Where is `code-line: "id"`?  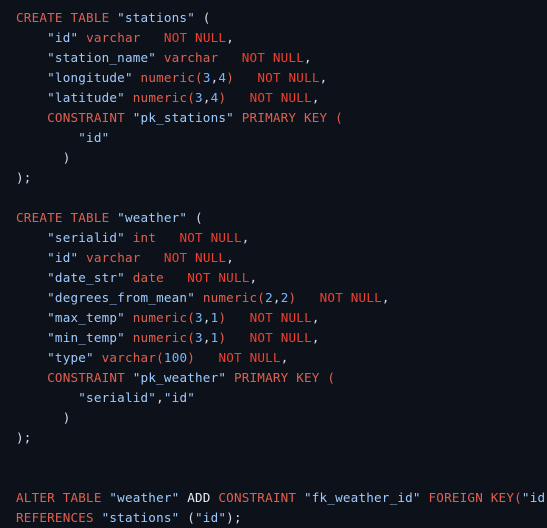
code-line: "id" is located at coordinates (281, 138).